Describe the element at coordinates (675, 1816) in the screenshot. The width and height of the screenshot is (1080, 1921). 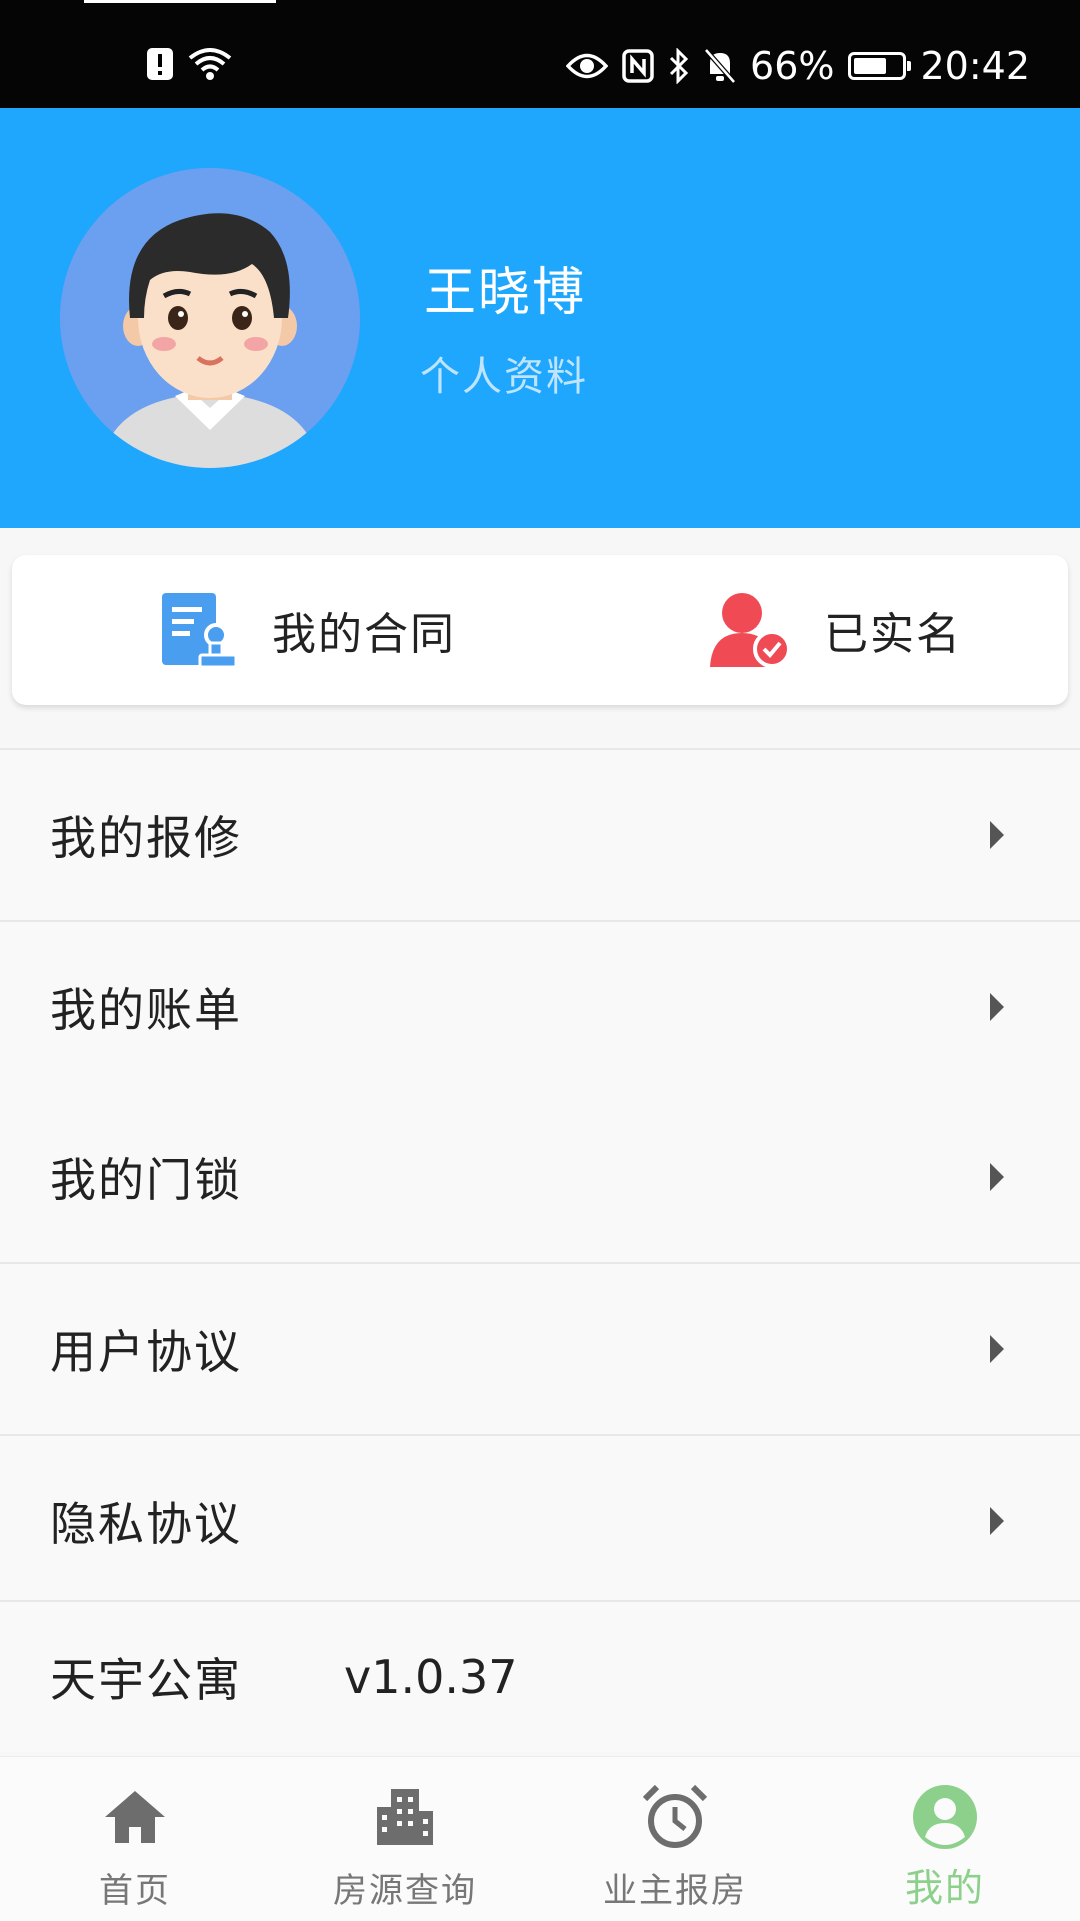
I see `alarm-clock-icon` at that location.